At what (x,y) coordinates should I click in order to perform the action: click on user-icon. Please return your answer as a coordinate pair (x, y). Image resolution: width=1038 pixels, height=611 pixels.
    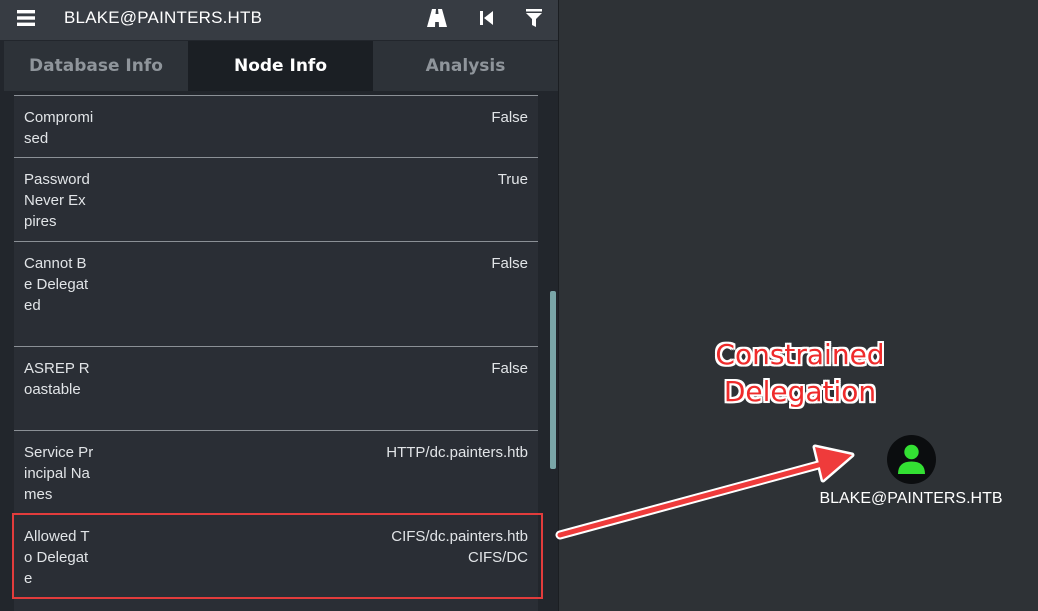
    Looking at the image, I should click on (911, 459).